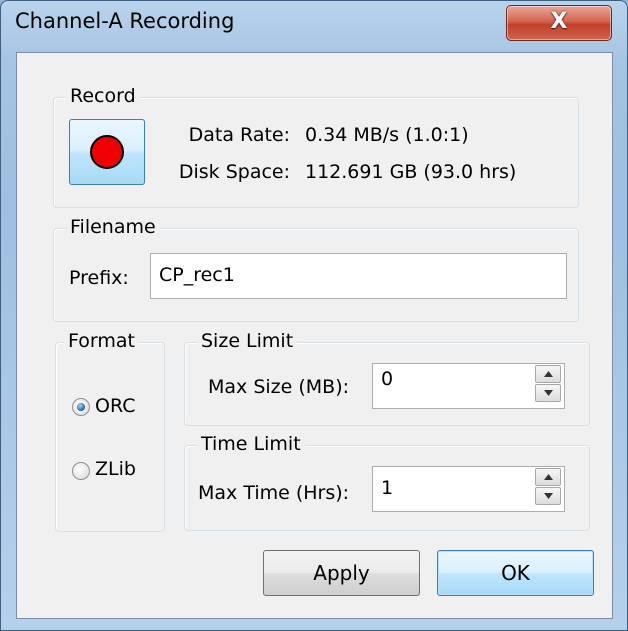 The image size is (628, 631). I want to click on zlib-radio, so click(81, 471).